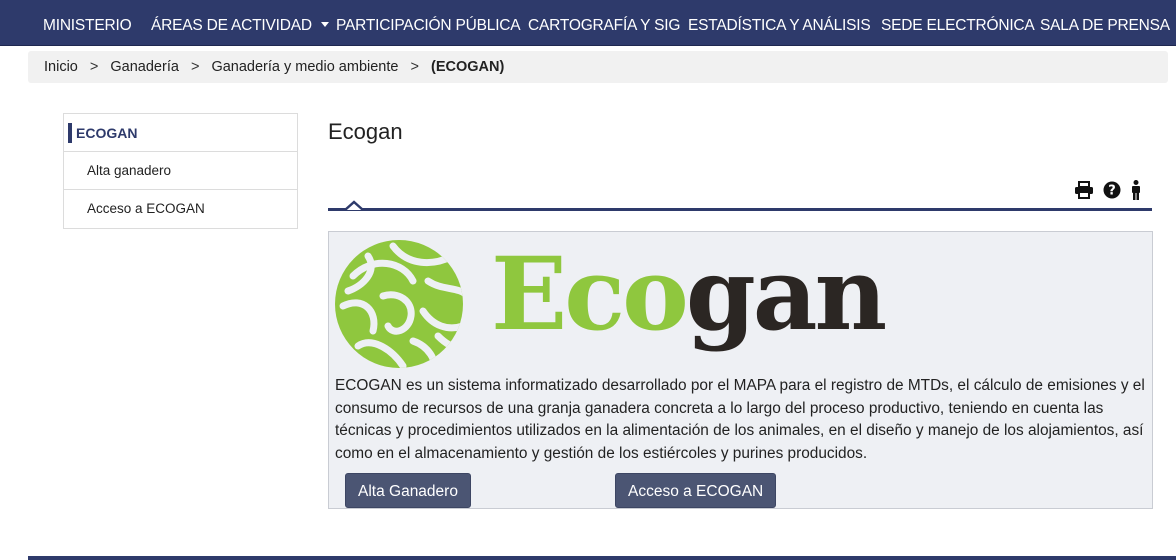  What do you see at coordinates (180, 209) in the screenshot?
I see `sidebar-item-acceso-ecogan: Acceso a ECOGAN` at bounding box center [180, 209].